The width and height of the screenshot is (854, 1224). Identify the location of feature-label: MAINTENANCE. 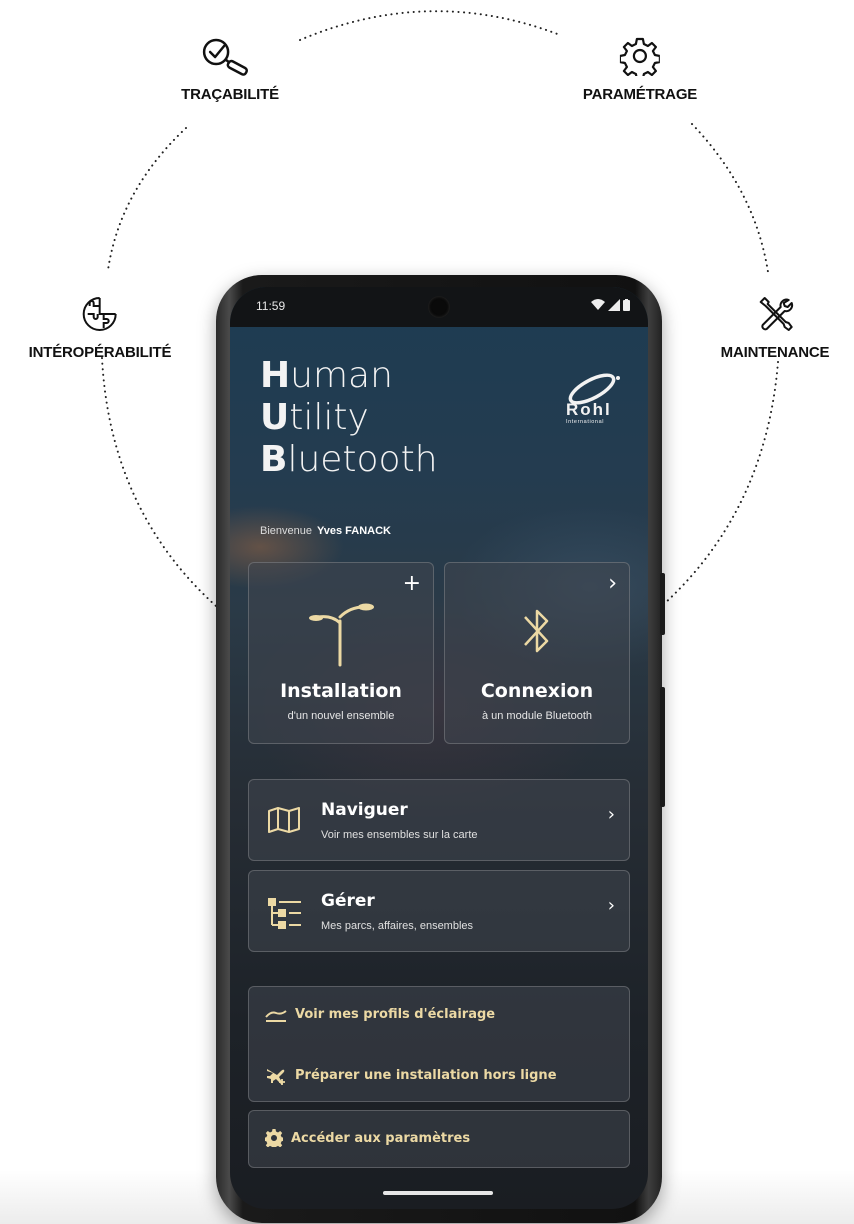
(775, 352).